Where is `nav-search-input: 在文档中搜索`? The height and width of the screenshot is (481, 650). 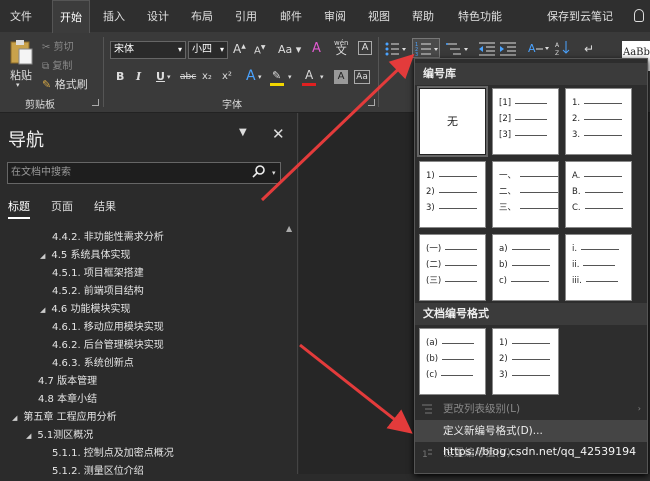
nav-search-input: 在文档中搜索 is located at coordinates (144, 173).